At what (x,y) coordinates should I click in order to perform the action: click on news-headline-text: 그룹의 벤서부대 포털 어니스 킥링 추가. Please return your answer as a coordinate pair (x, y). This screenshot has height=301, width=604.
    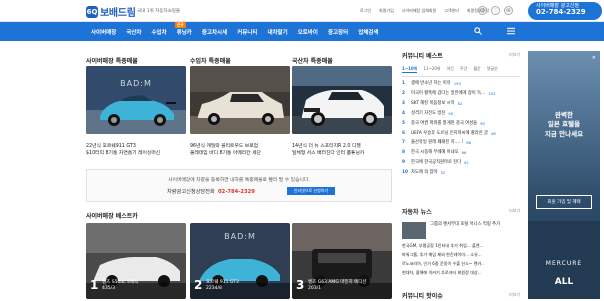
    Looking at the image, I should click on (465, 224).